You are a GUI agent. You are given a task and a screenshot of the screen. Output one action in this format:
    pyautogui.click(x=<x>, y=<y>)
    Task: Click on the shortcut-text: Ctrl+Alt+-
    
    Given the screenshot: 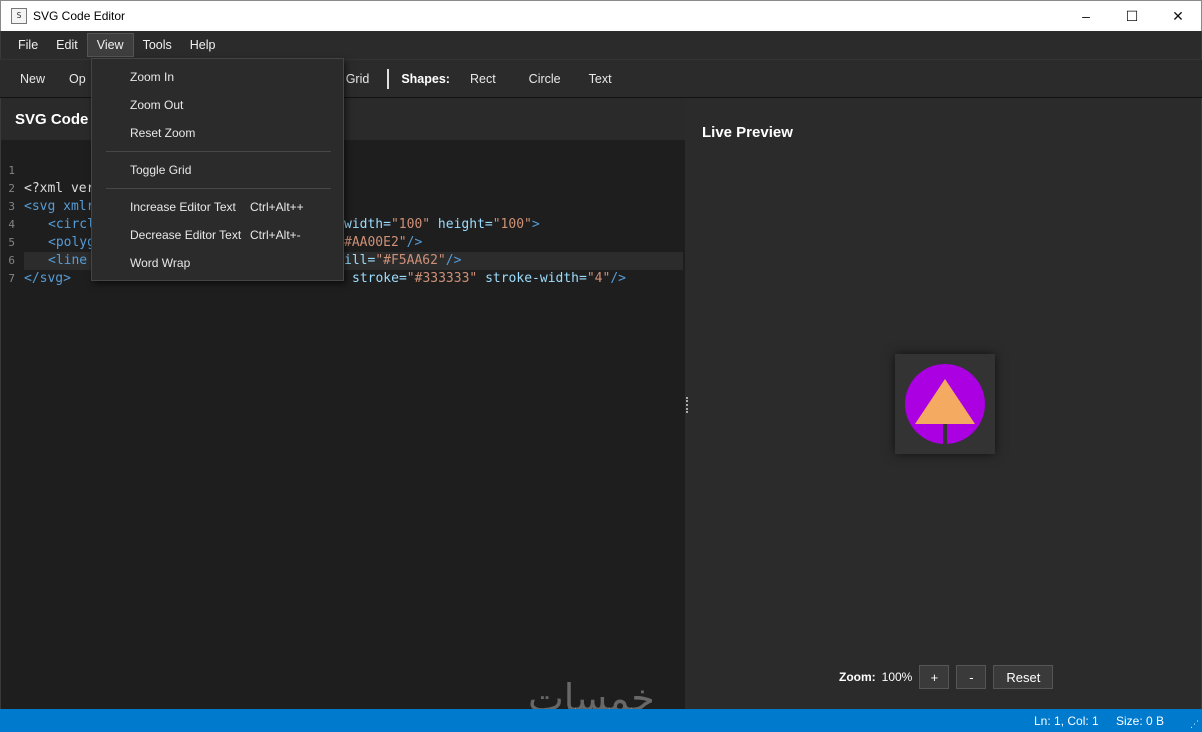 What is the action you would take?
    pyautogui.click(x=275, y=235)
    